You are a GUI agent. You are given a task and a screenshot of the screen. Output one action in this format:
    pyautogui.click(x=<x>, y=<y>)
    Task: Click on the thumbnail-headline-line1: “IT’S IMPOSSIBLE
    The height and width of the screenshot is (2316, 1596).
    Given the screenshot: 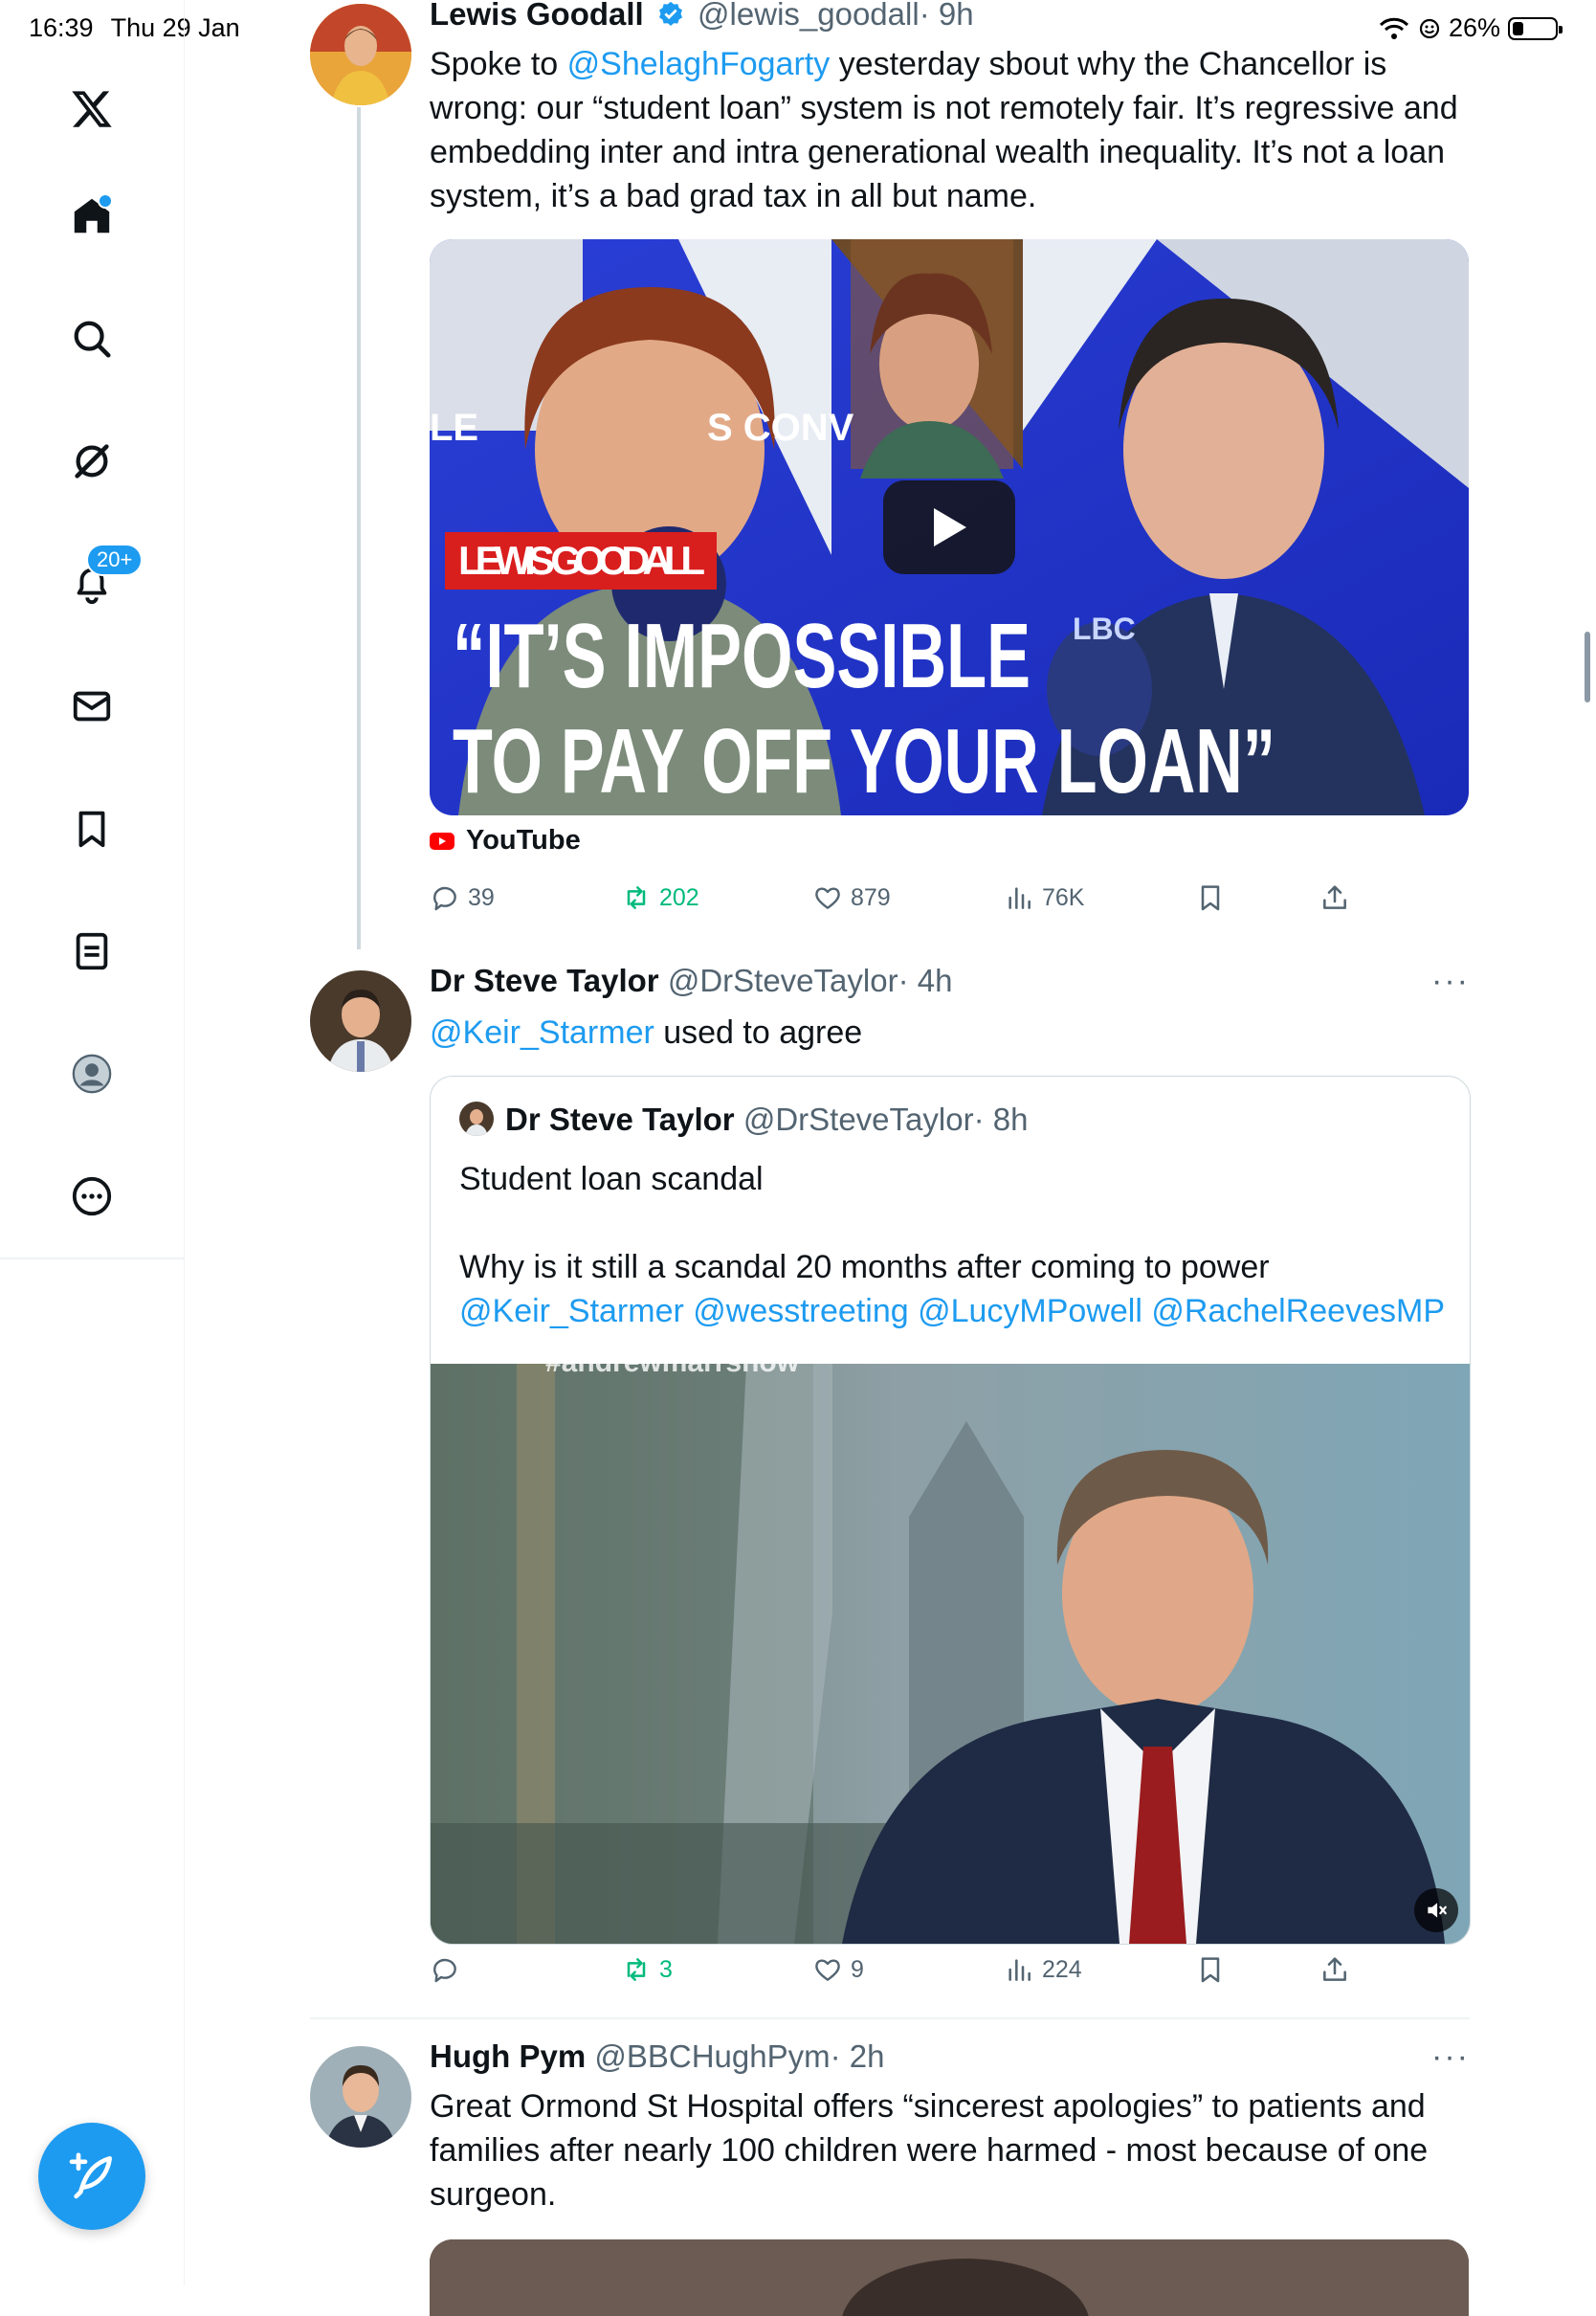 What is the action you would take?
    pyautogui.click(x=742, y=656)
    